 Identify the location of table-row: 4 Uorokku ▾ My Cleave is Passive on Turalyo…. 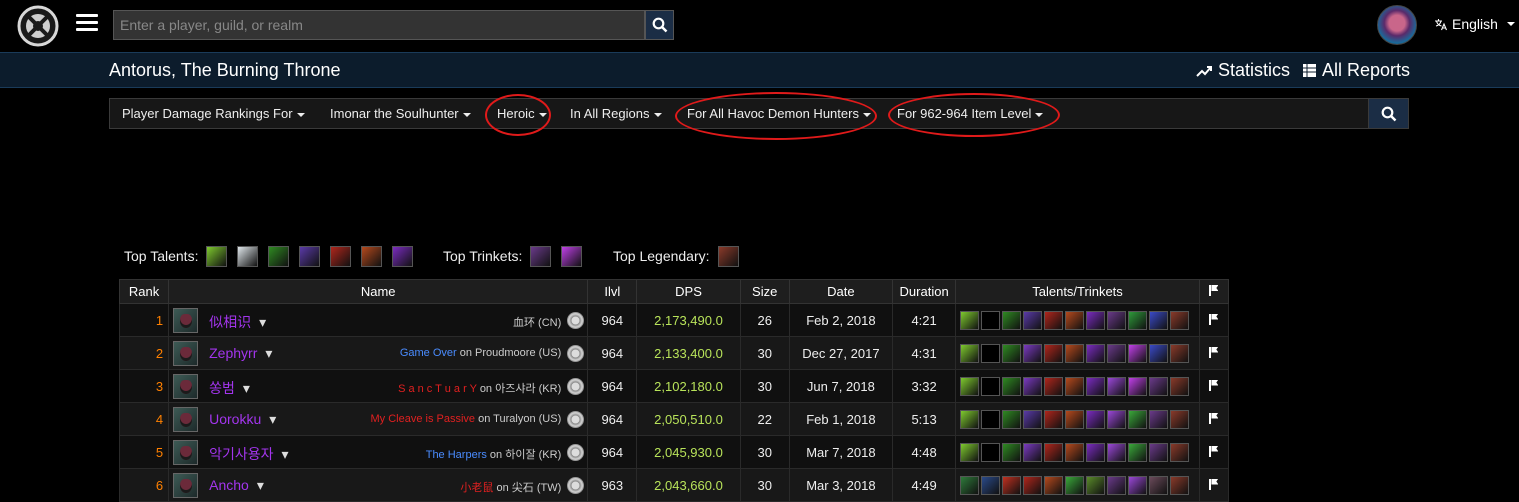
(674, 419).